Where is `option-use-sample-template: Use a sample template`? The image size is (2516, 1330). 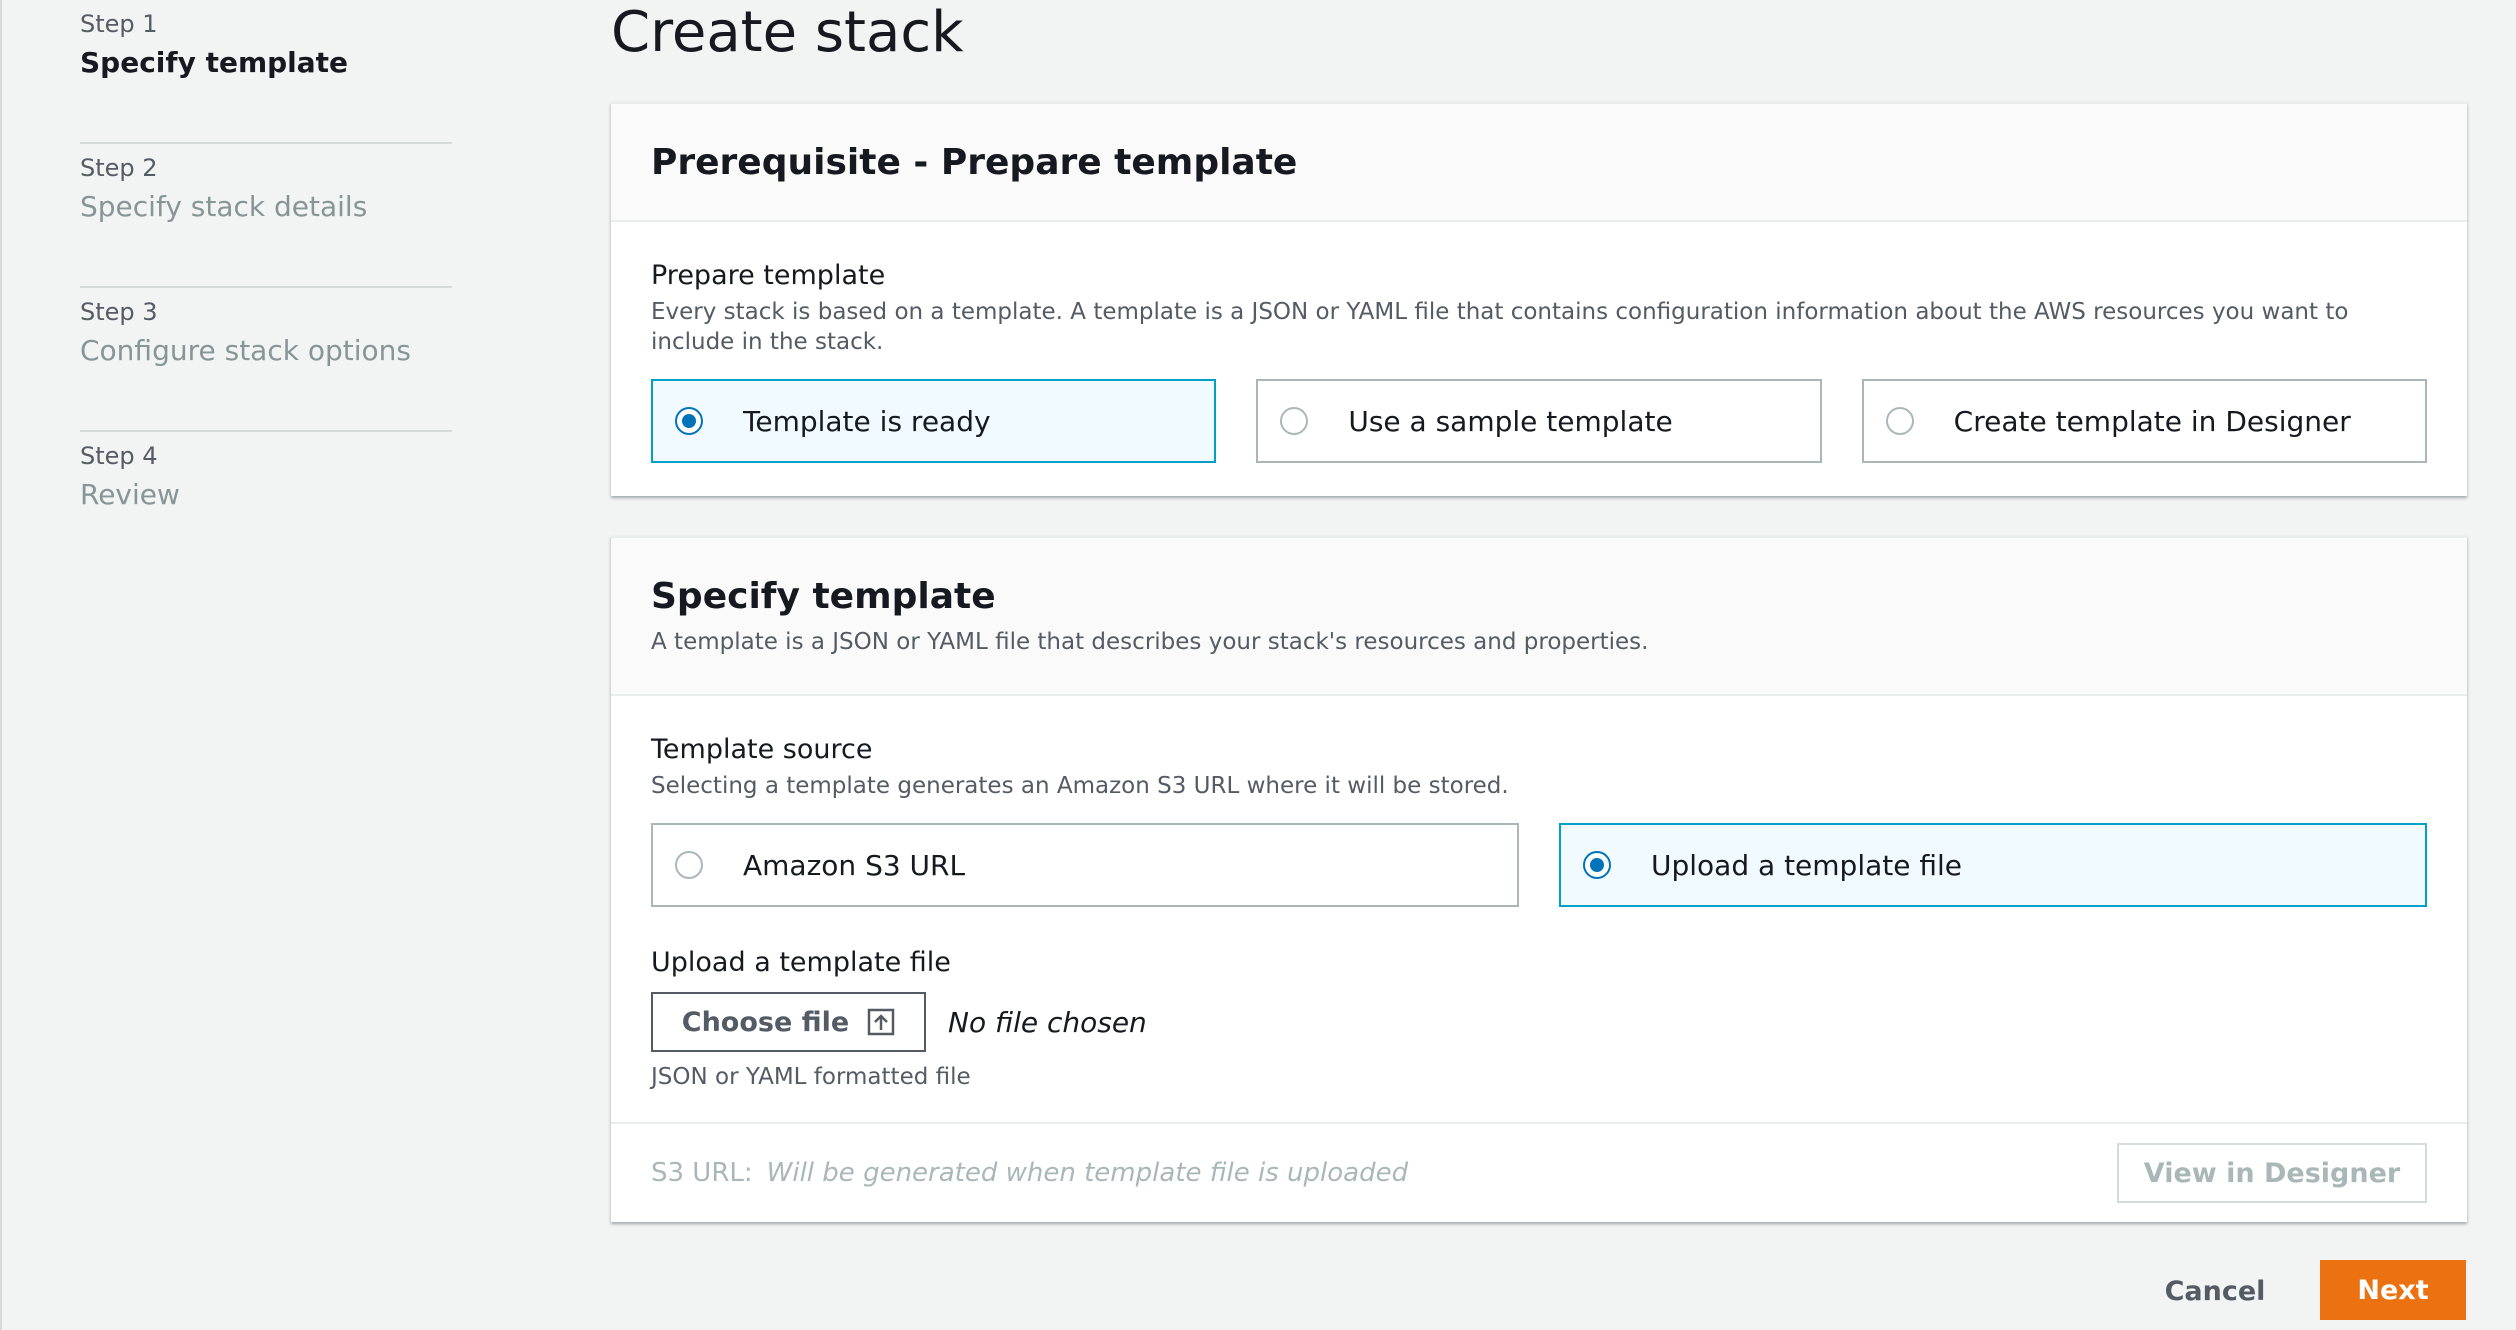
option-use-sample-template: Use a sample template is located at coordinates (1539, 421).